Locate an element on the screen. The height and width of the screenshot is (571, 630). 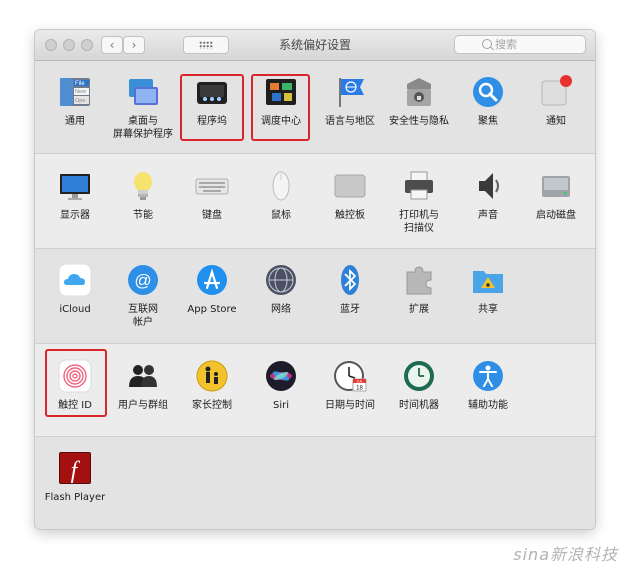
pref-label: 时间机器 is located at coordinates (419, 405).